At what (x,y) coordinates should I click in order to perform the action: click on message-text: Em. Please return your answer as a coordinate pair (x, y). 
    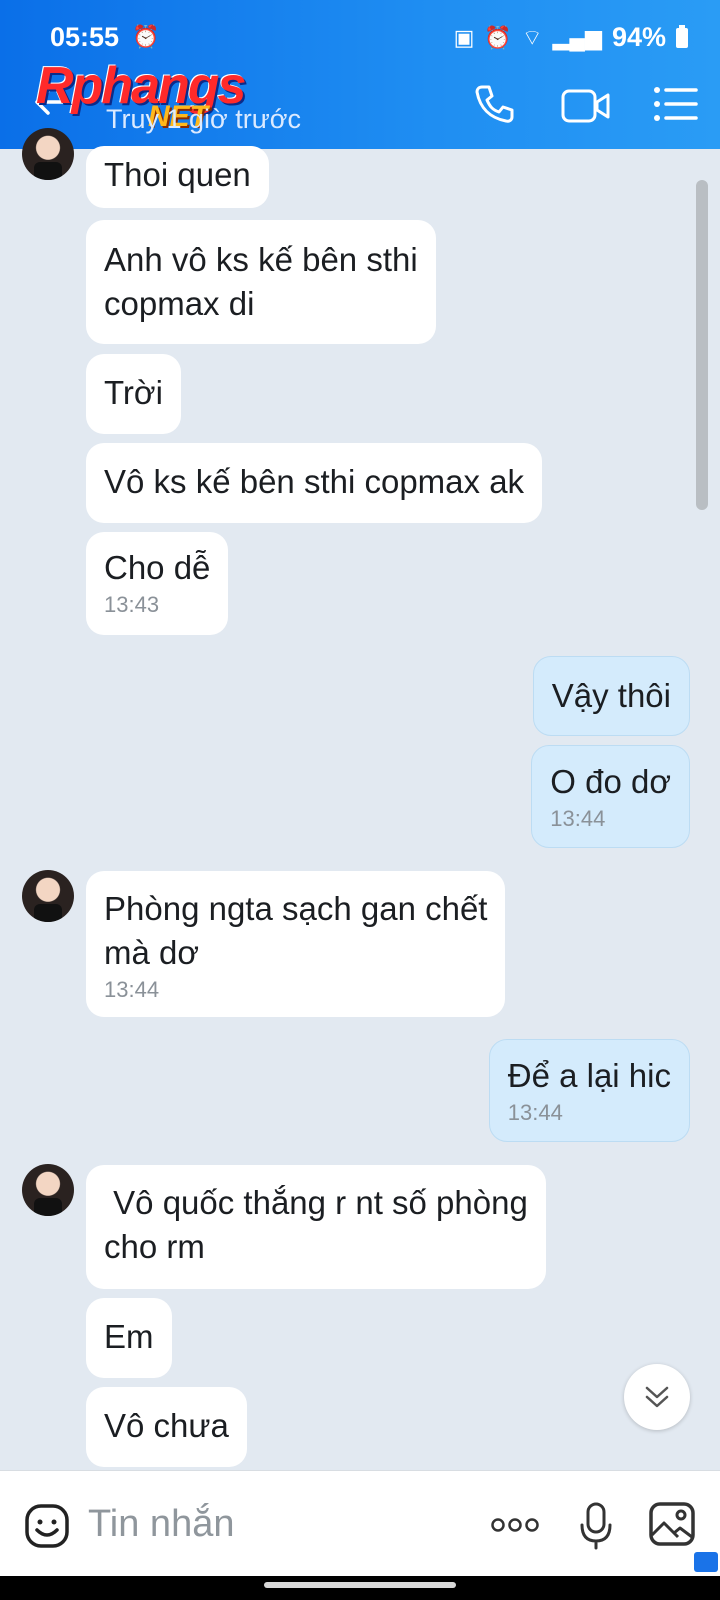
    Looking at the image, I should click on (129, 1336).